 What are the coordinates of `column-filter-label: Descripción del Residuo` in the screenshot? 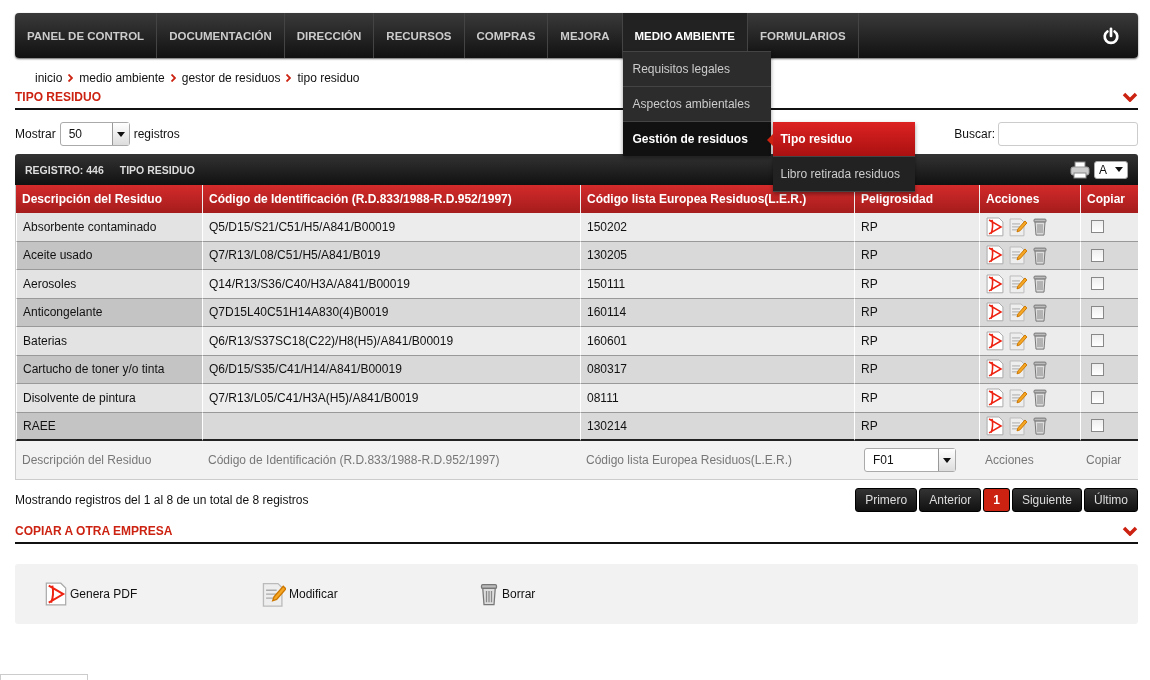 It's located at (87, 460).